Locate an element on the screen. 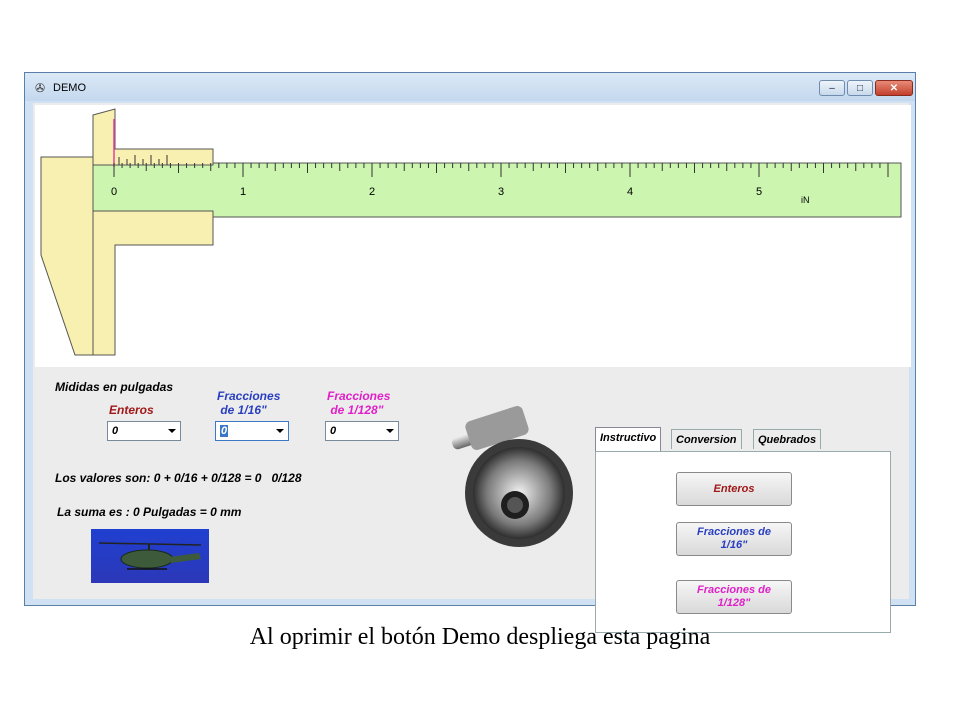 The width and height of the screenshot is (960, 720). tab-quebrados: Quebrados is located at coordinates (787, 439).